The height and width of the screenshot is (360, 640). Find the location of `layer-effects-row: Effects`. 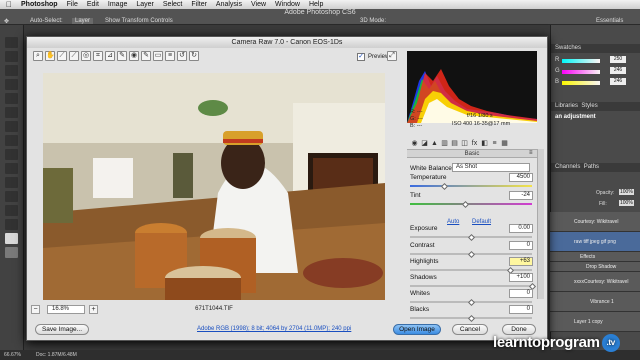

layer-effects-row: Effects is located at coordinates (595, 257).